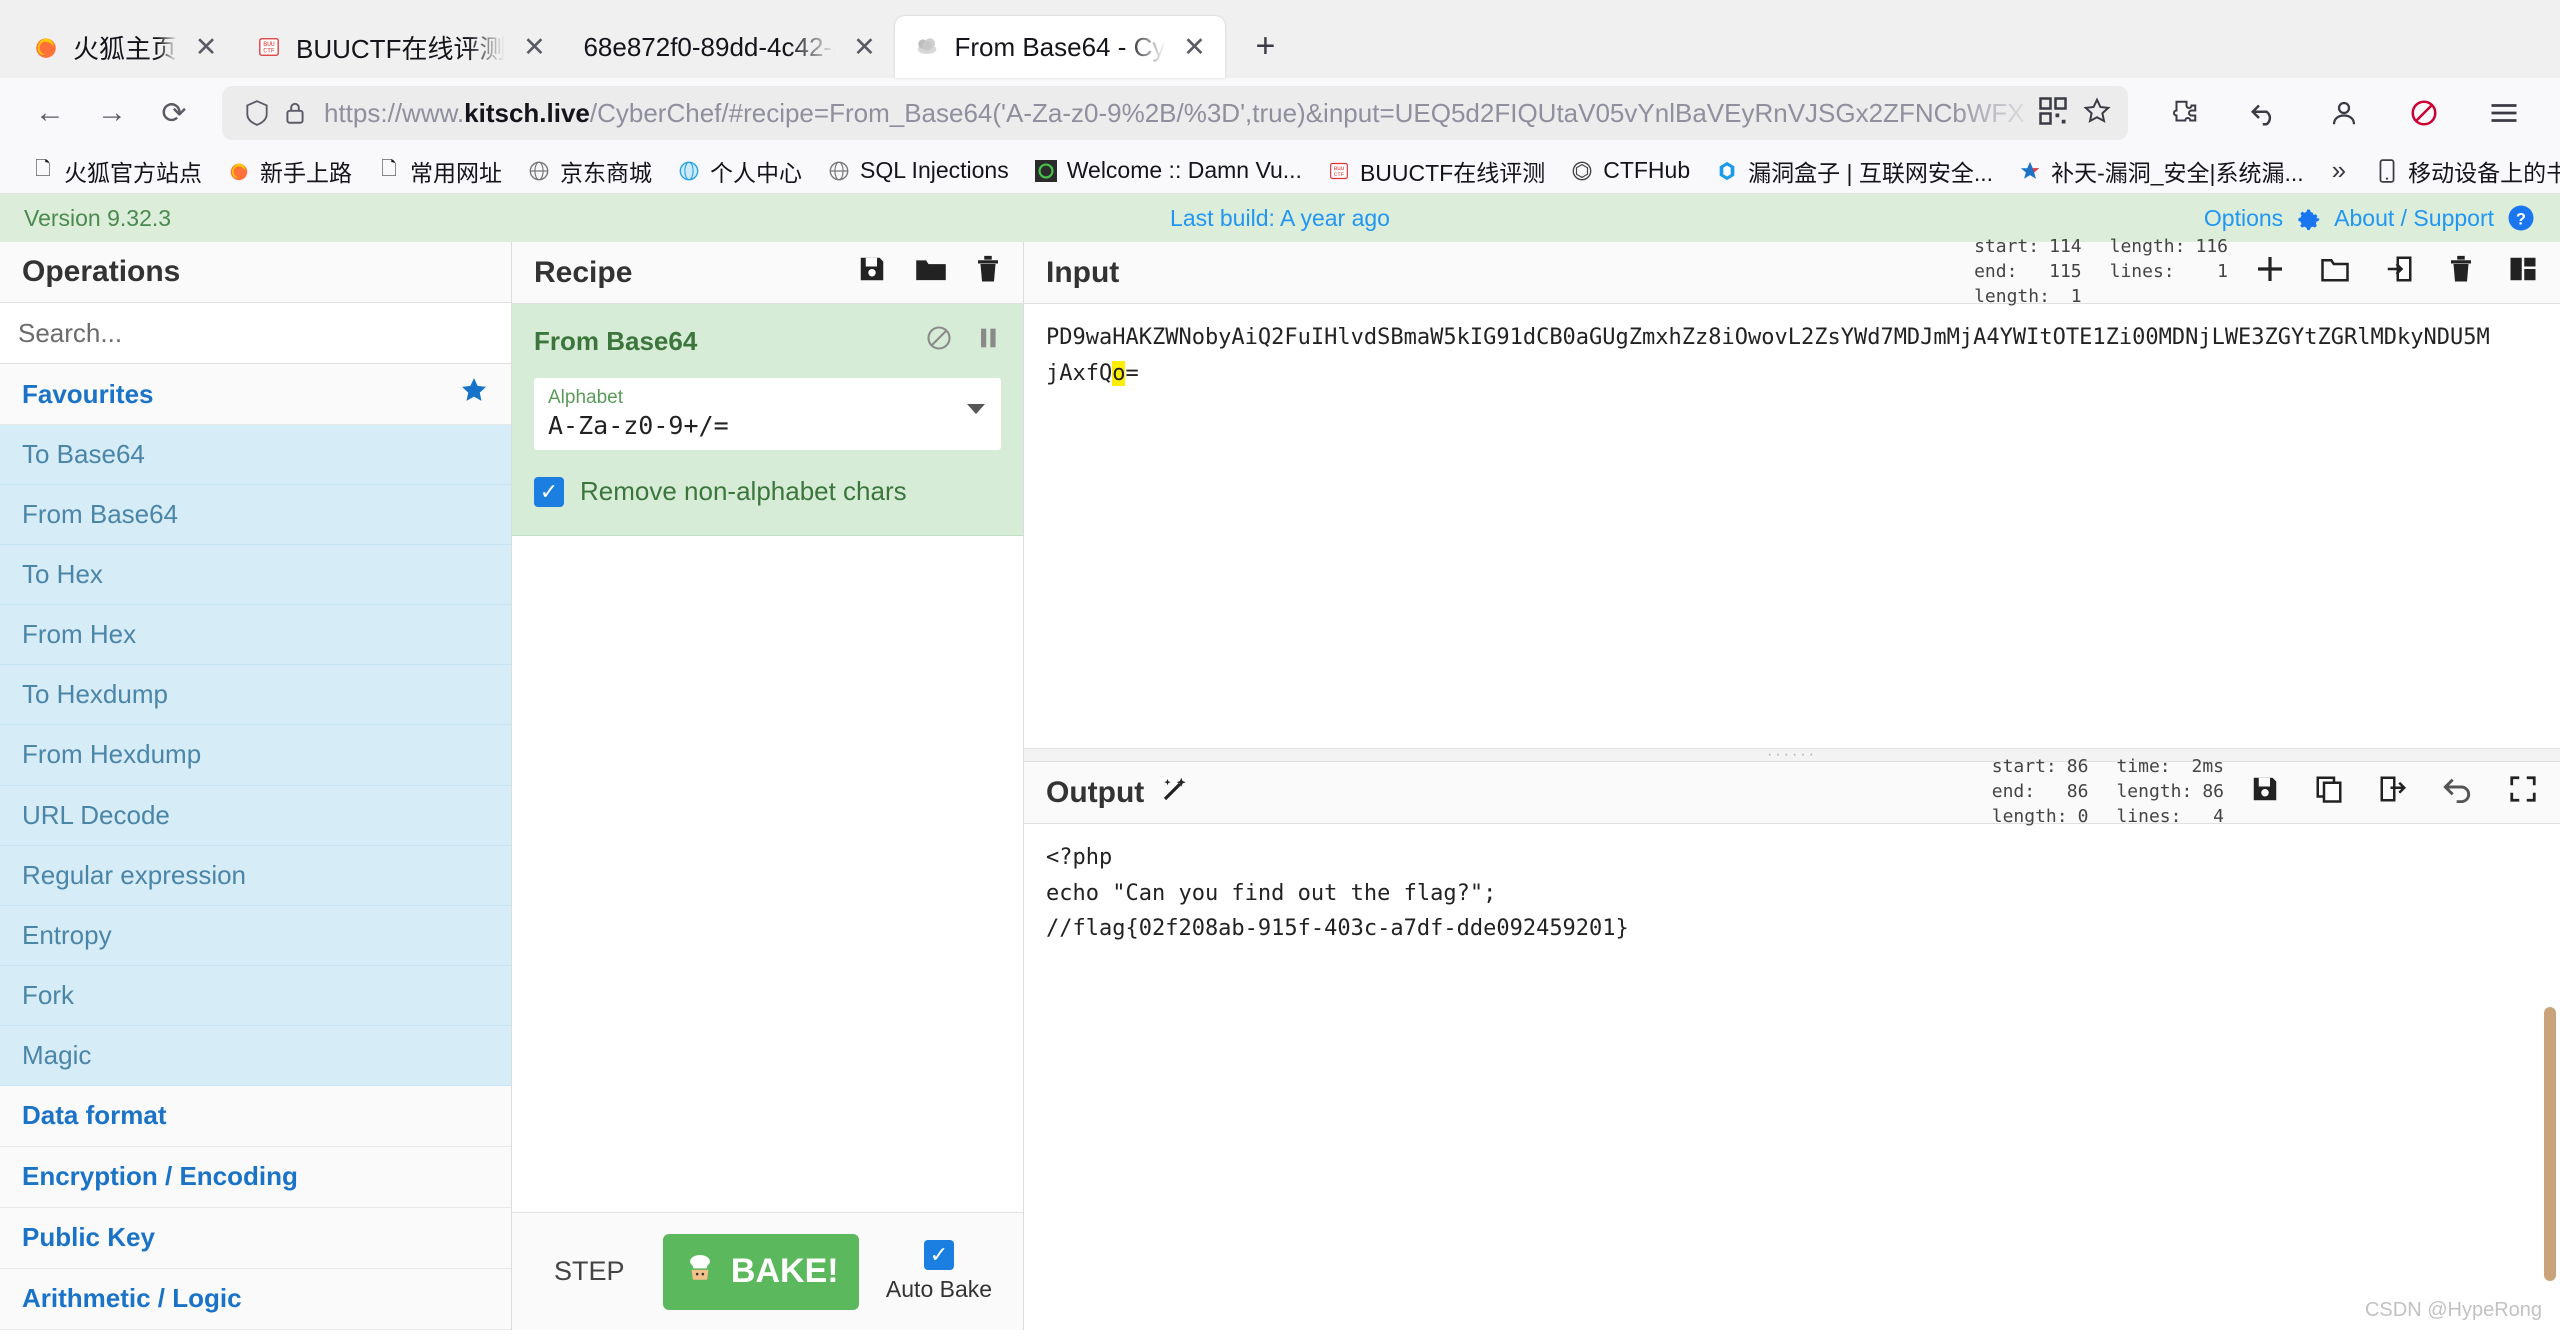 The height and width of the screenshot is (1336, 2560). What do you see at coordinates (2053, 113) in the screenshot?
I see `qr-code-icon` at bounding box center [2053, 113].